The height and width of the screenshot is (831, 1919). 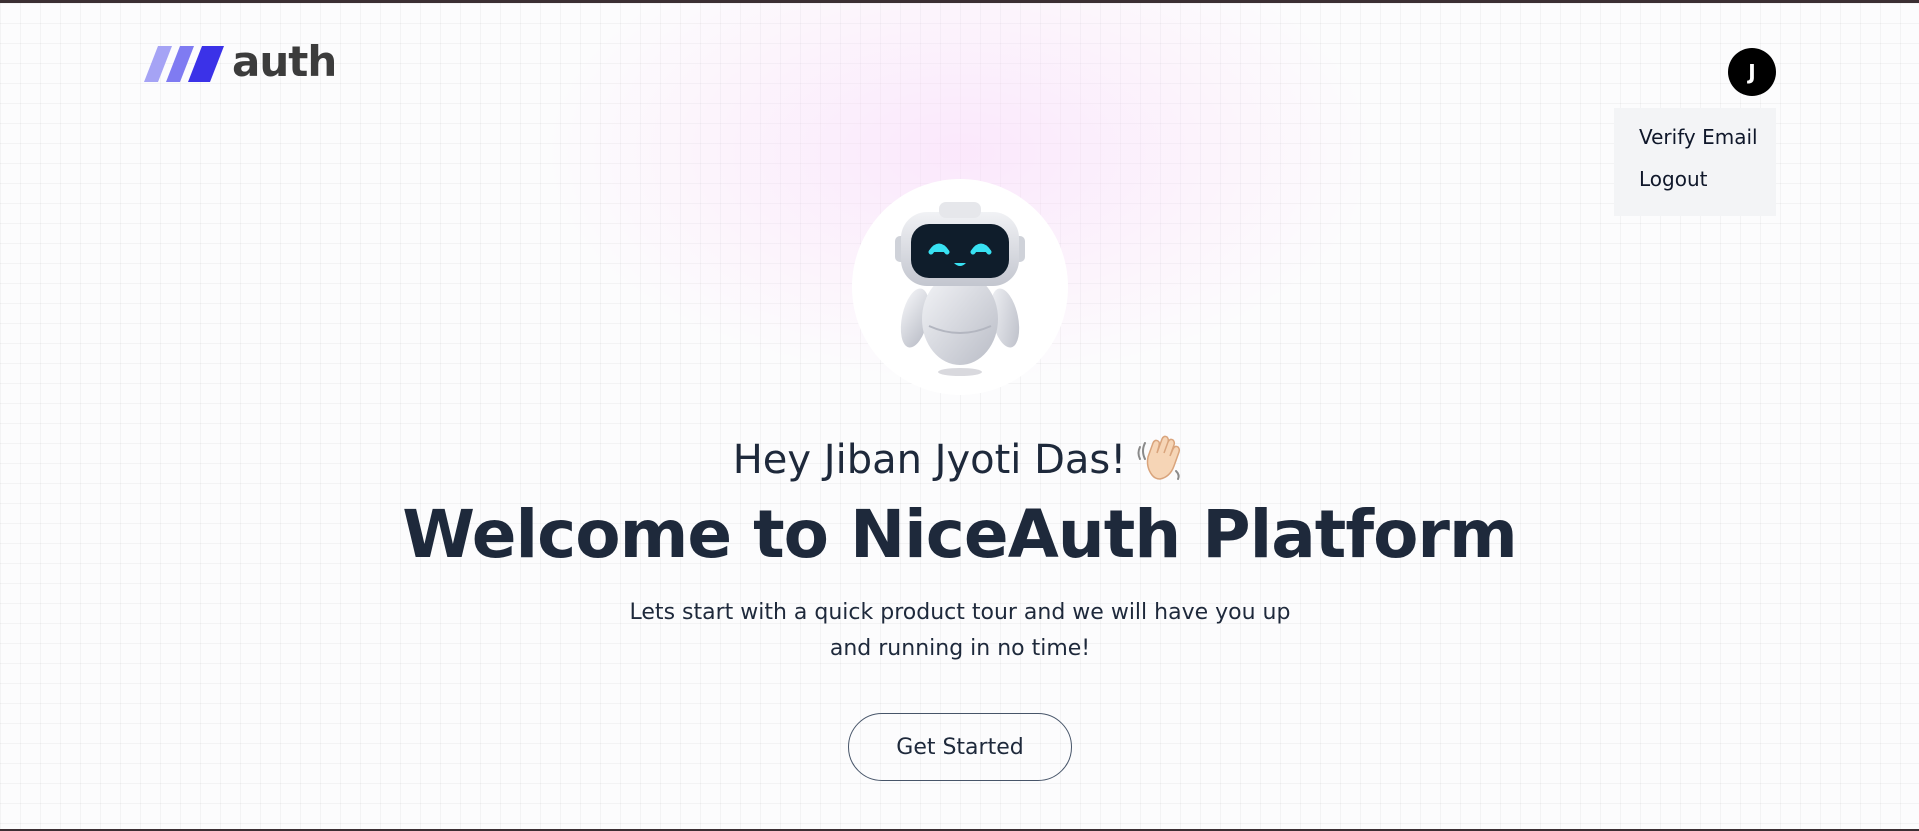 I want to click on greeting-text: Hey Jiban Jyoti Das!, so click(x=929, y=460).